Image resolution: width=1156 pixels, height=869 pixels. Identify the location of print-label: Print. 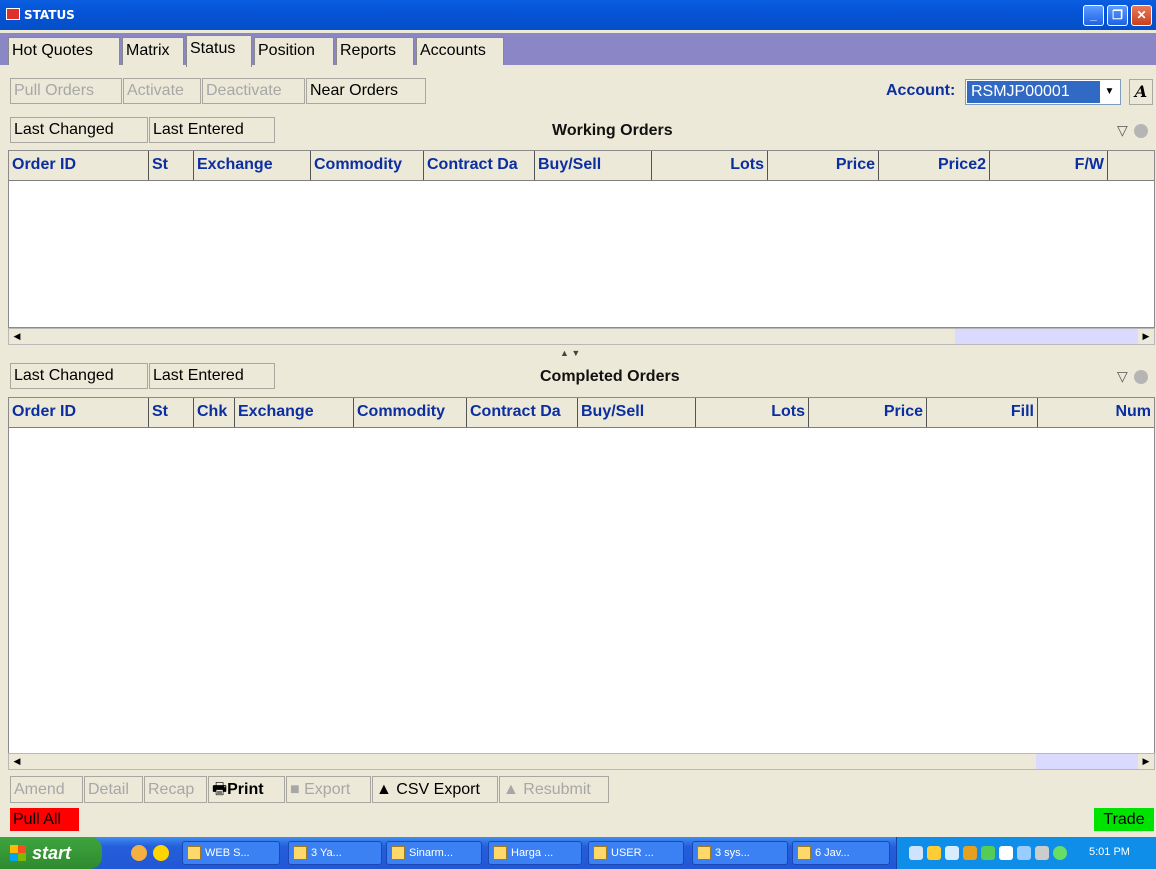
(245, 789).